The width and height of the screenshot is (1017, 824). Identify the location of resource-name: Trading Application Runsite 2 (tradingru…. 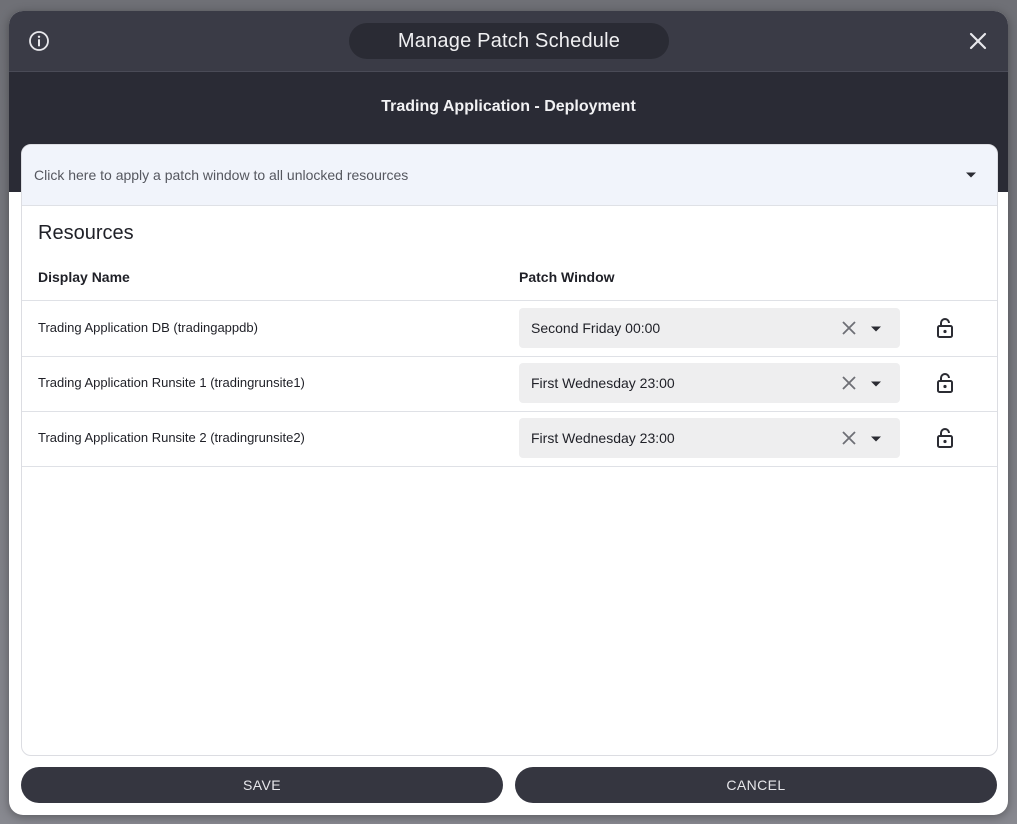
(171, 437).